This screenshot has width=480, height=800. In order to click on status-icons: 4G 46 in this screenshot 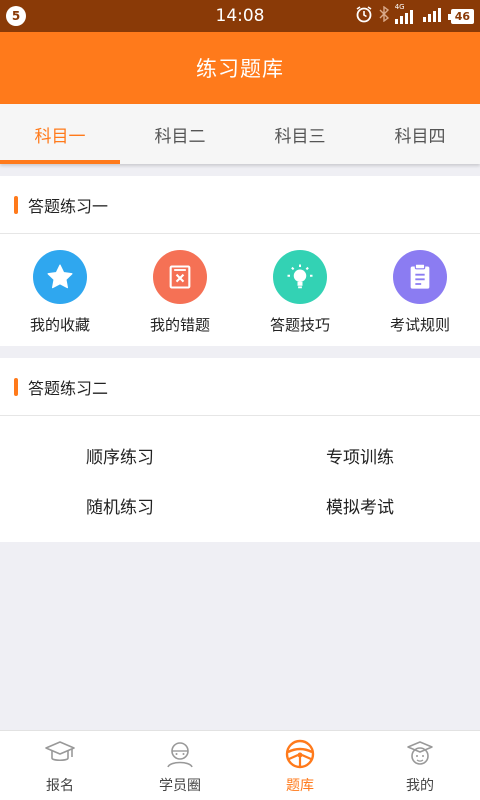, I will do `click(414, 15)`.